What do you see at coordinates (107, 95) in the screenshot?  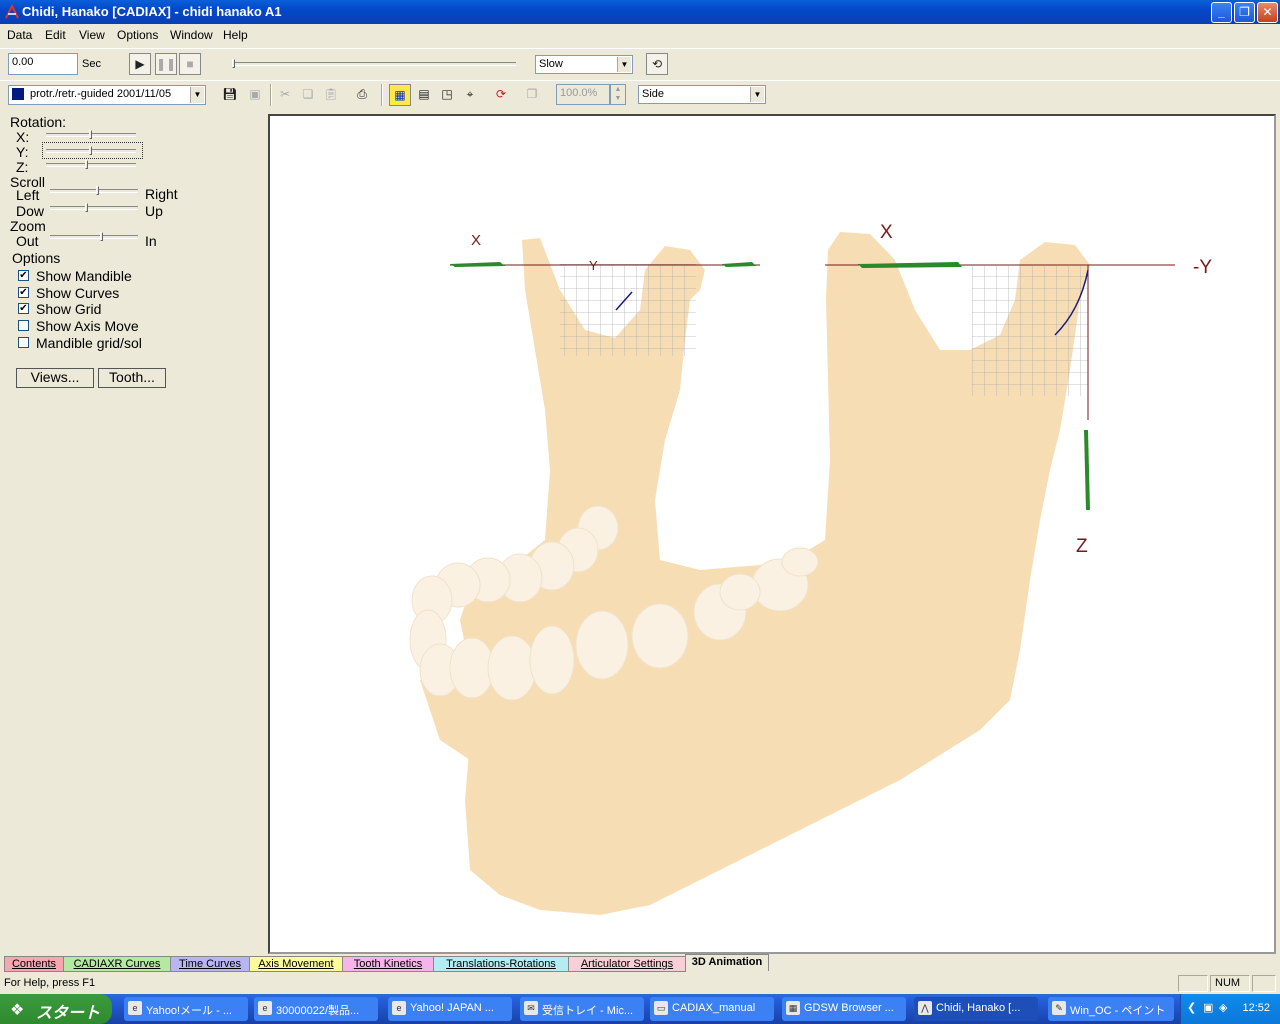 I see `recording-dropdown: protr./retr.-guided 2001/11/05 ▼` at bounding box center [107, 95].